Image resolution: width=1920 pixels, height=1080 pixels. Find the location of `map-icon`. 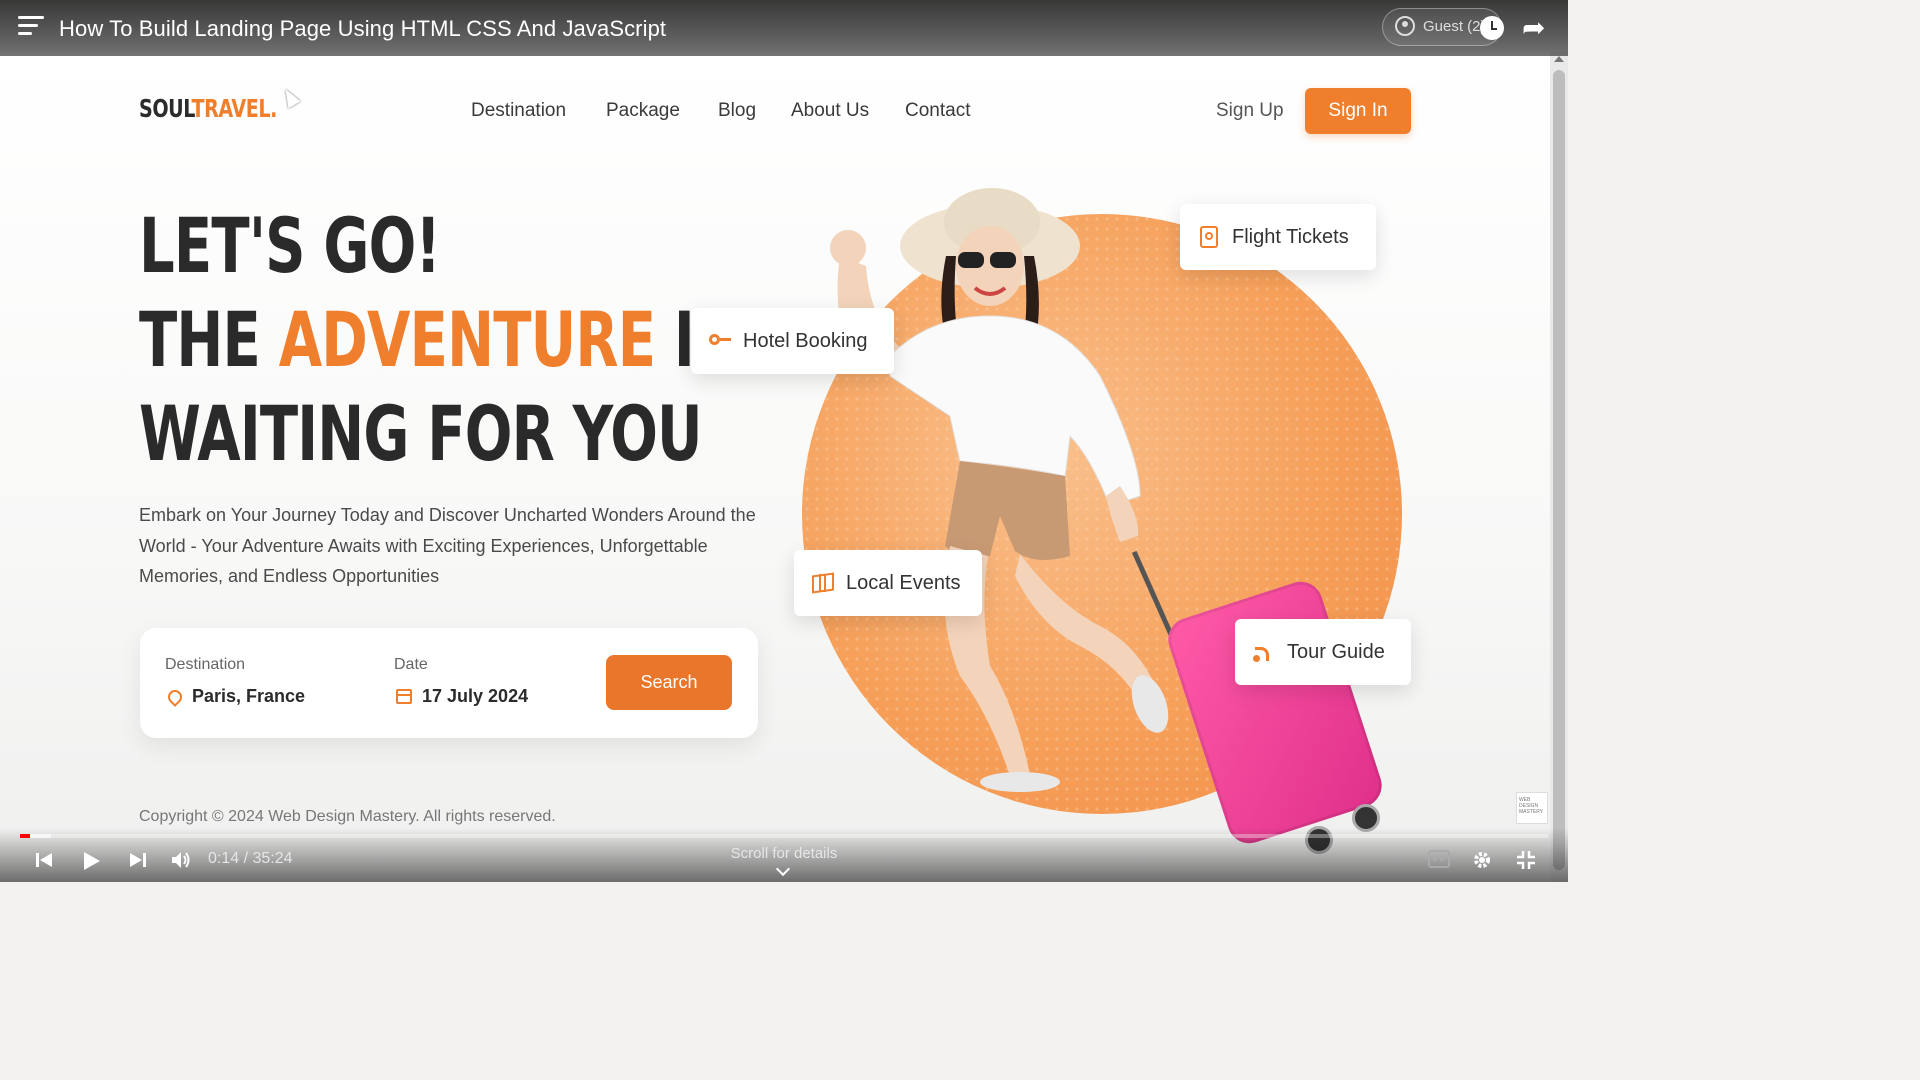

map-icon is located at coordinates (823, 583).